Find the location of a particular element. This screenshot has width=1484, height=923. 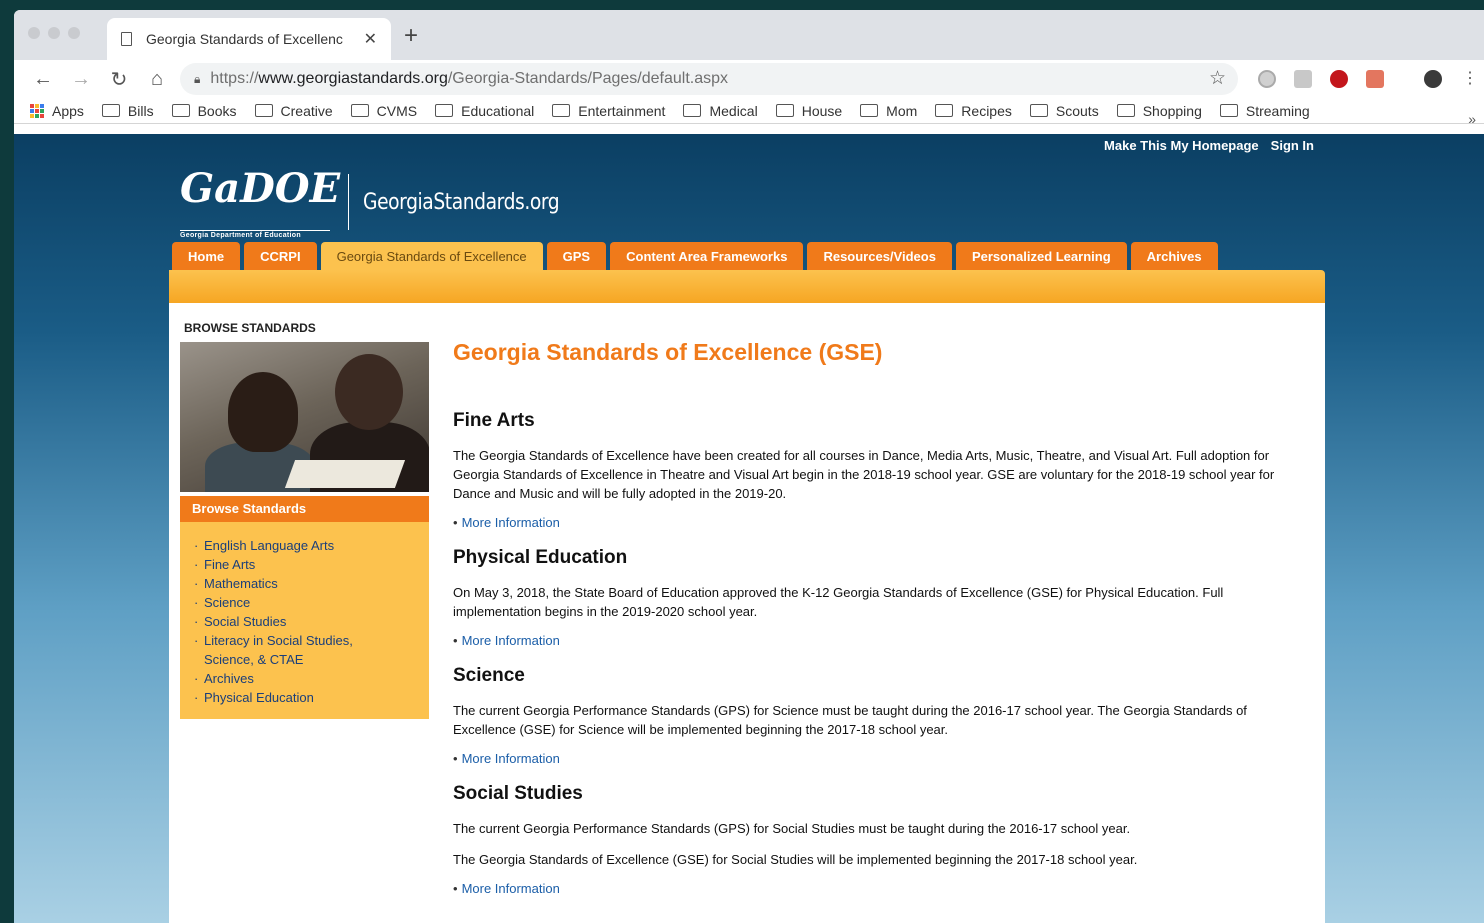

bookmark-bills: Bills is located at coordinates (127, 111).